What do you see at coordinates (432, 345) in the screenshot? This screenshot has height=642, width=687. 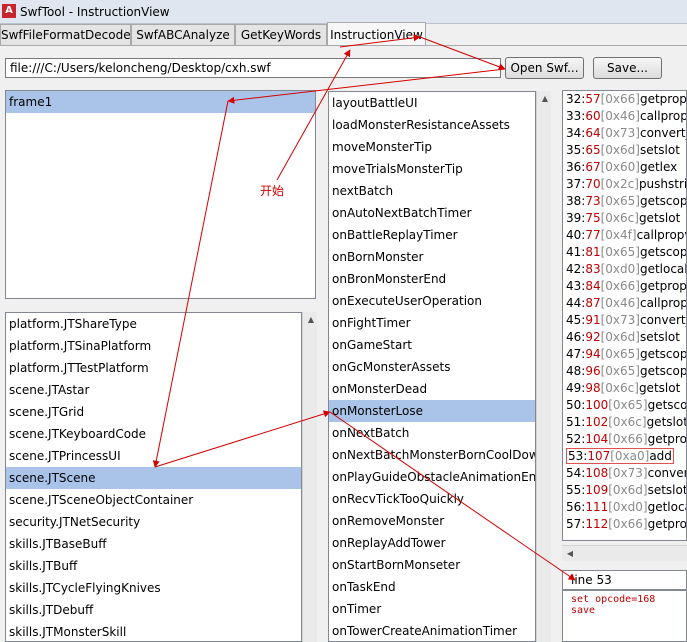 I see `method-list-item: onGameStart` at bounding box center [432, 345].